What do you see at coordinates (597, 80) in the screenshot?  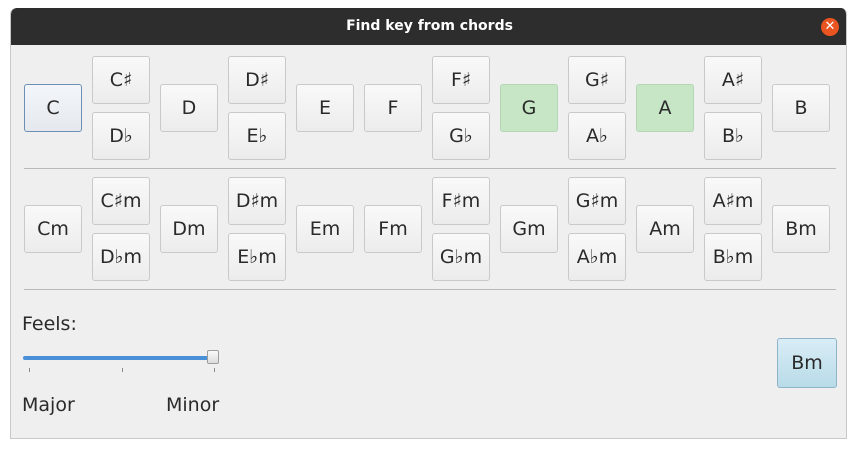 I see `chord-button-g-sharp: G♯` at bounding box center [597, 80].